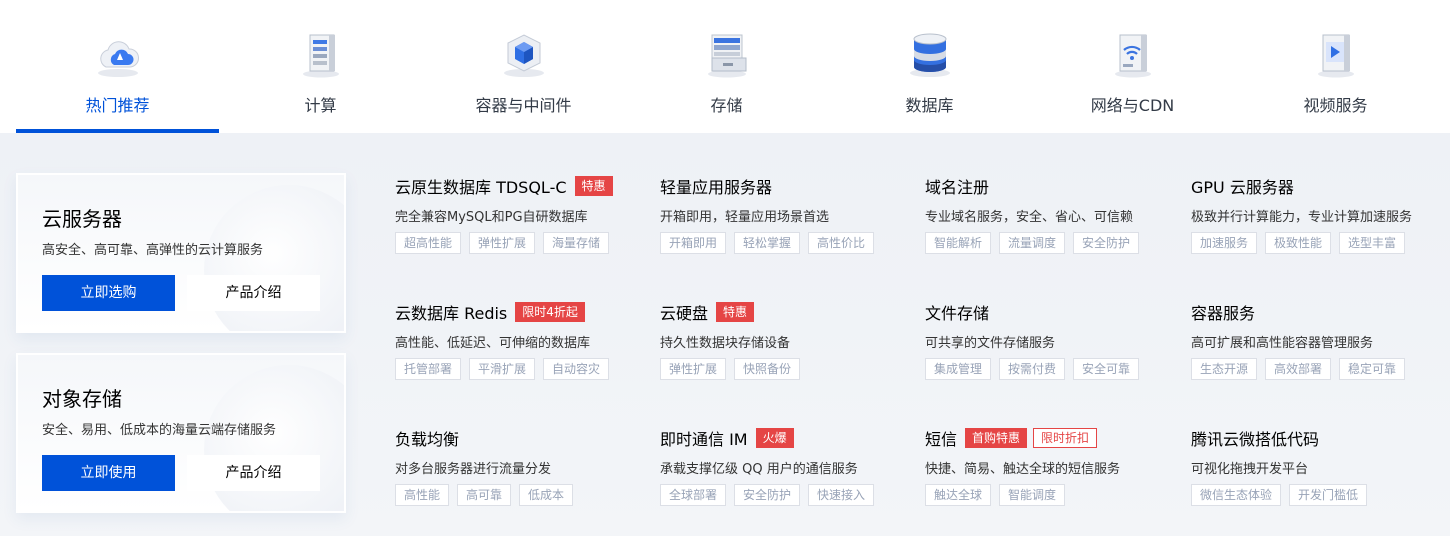 Image resolution: width=1450 pixels, height=536 pixels. Describe the element at coordinates (767, 369) in the screenshot. I see `feature-tag: 快照备份` at that location.